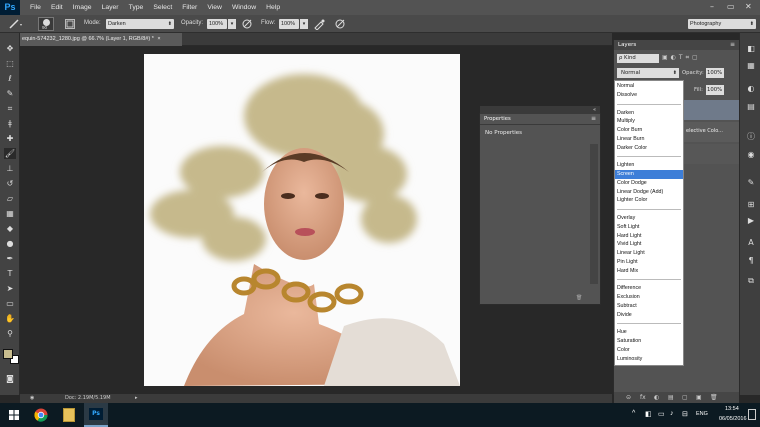 This screenshot has height=427, width=760. Describe the element at coordinates (656, 397) in the screenshot. I see `mask-icon: ◐` at that location.